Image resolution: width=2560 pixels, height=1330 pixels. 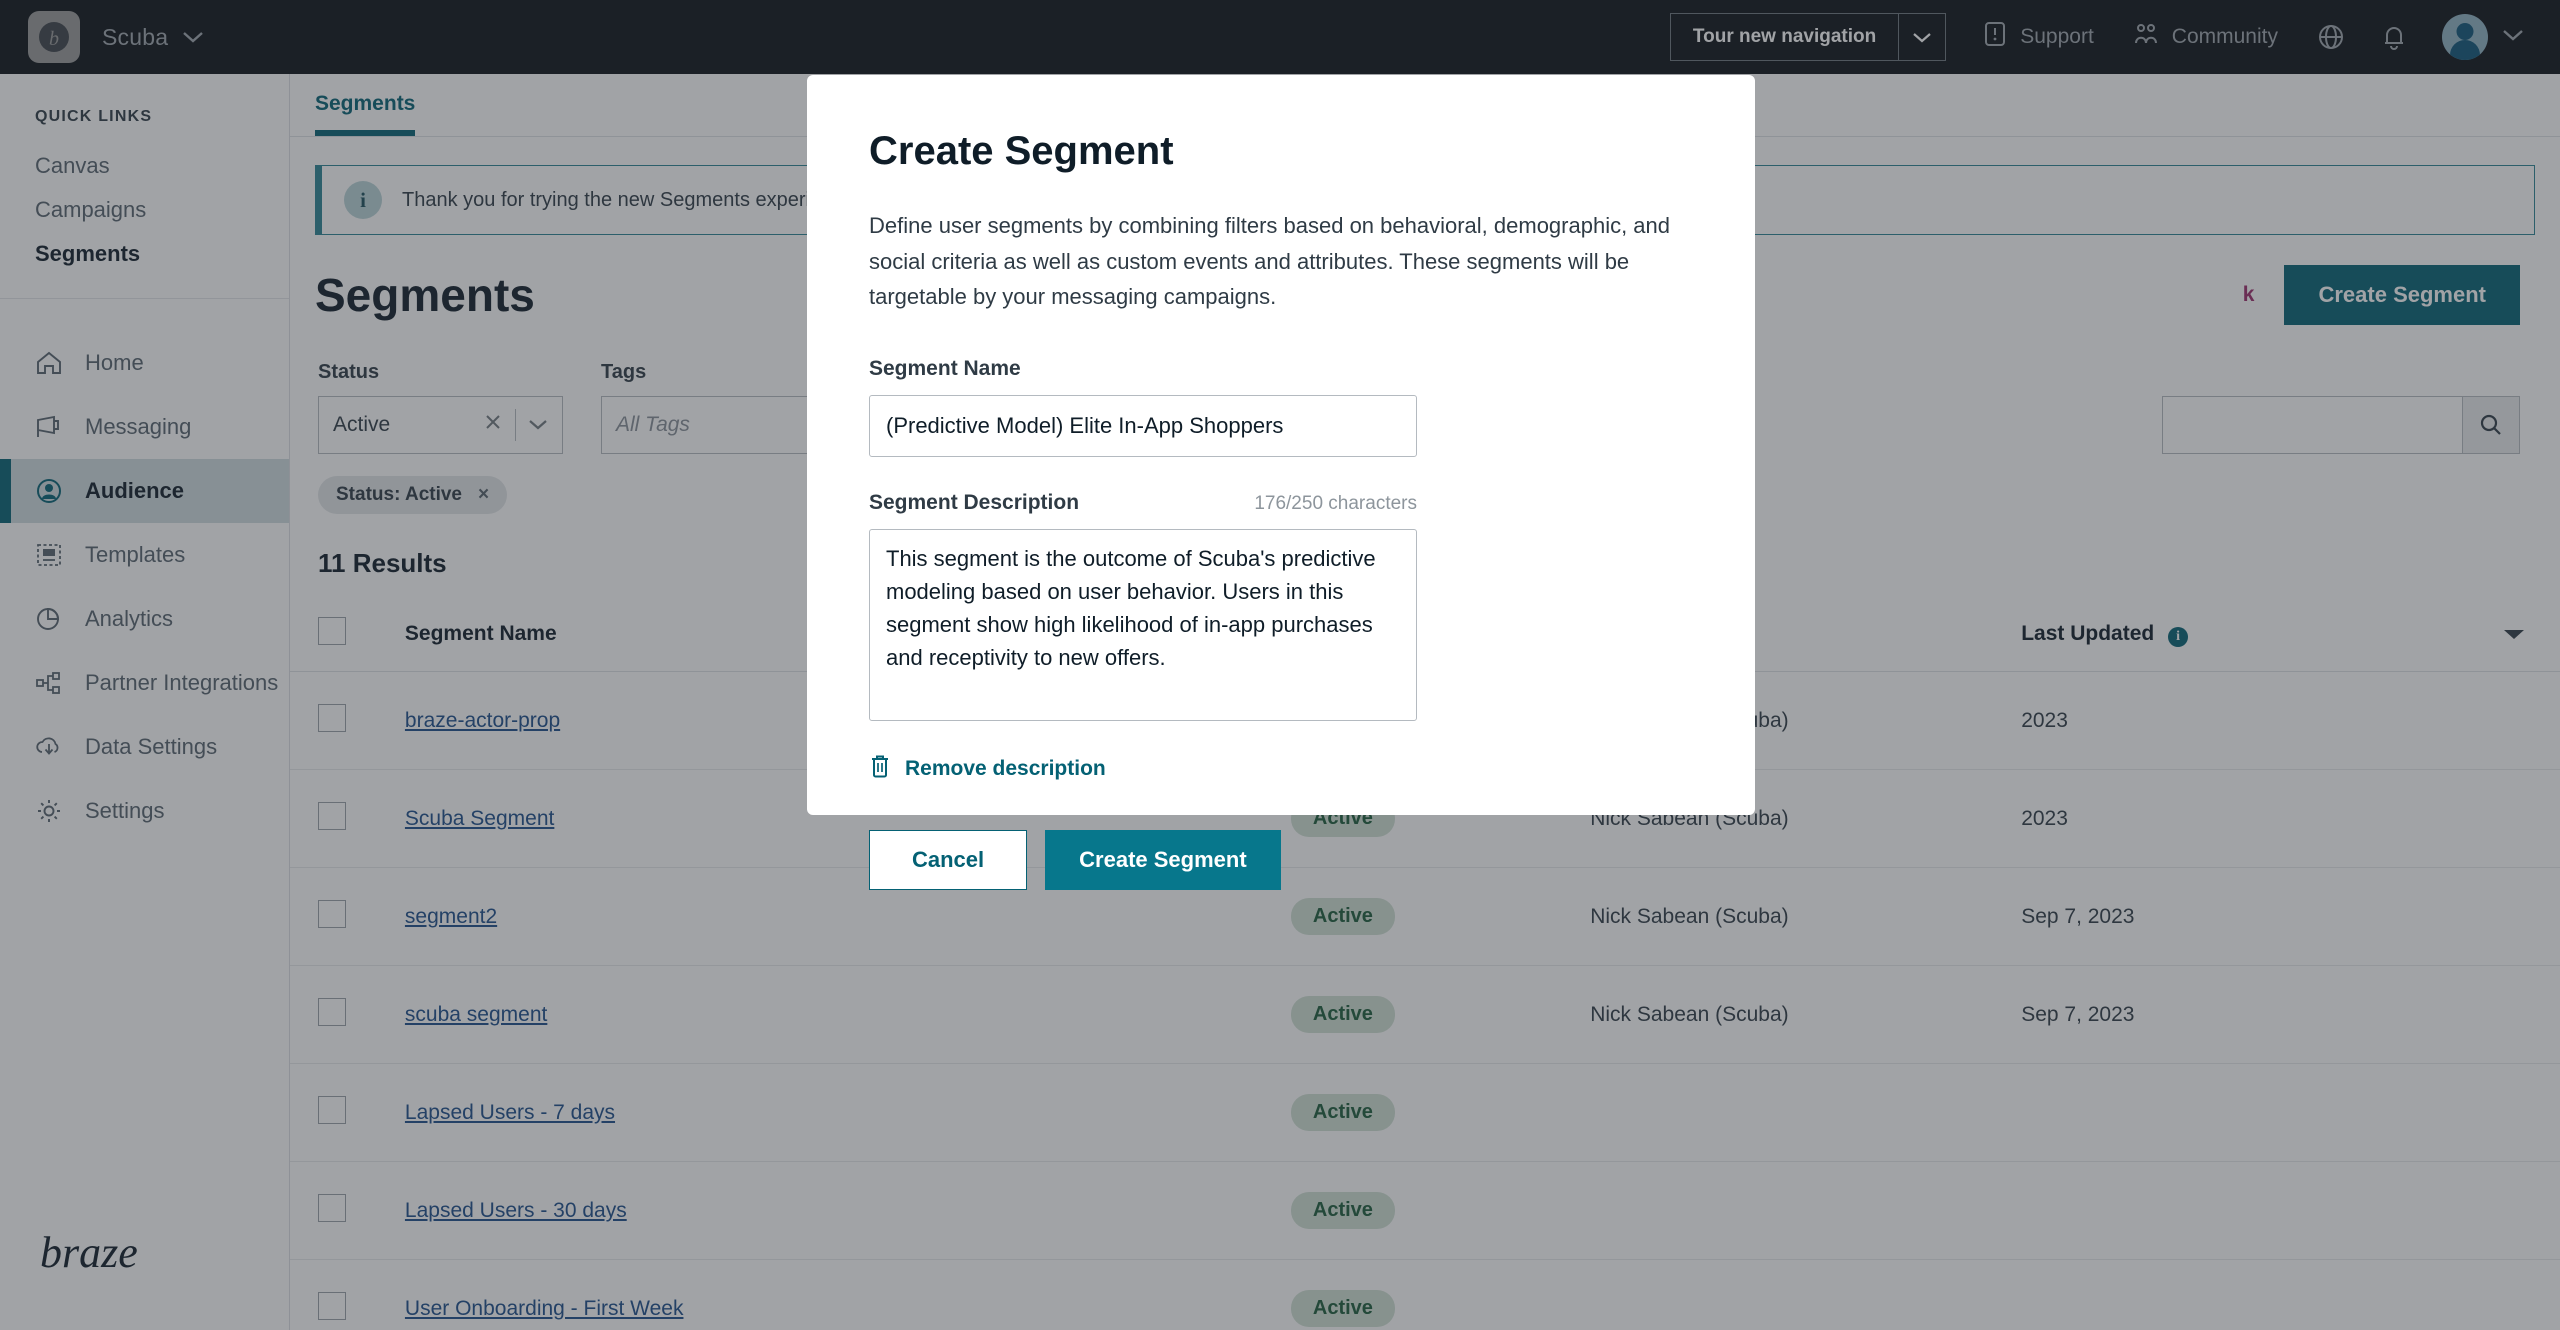 I want to click on segment-name-input, so click(x=1143, y=425).